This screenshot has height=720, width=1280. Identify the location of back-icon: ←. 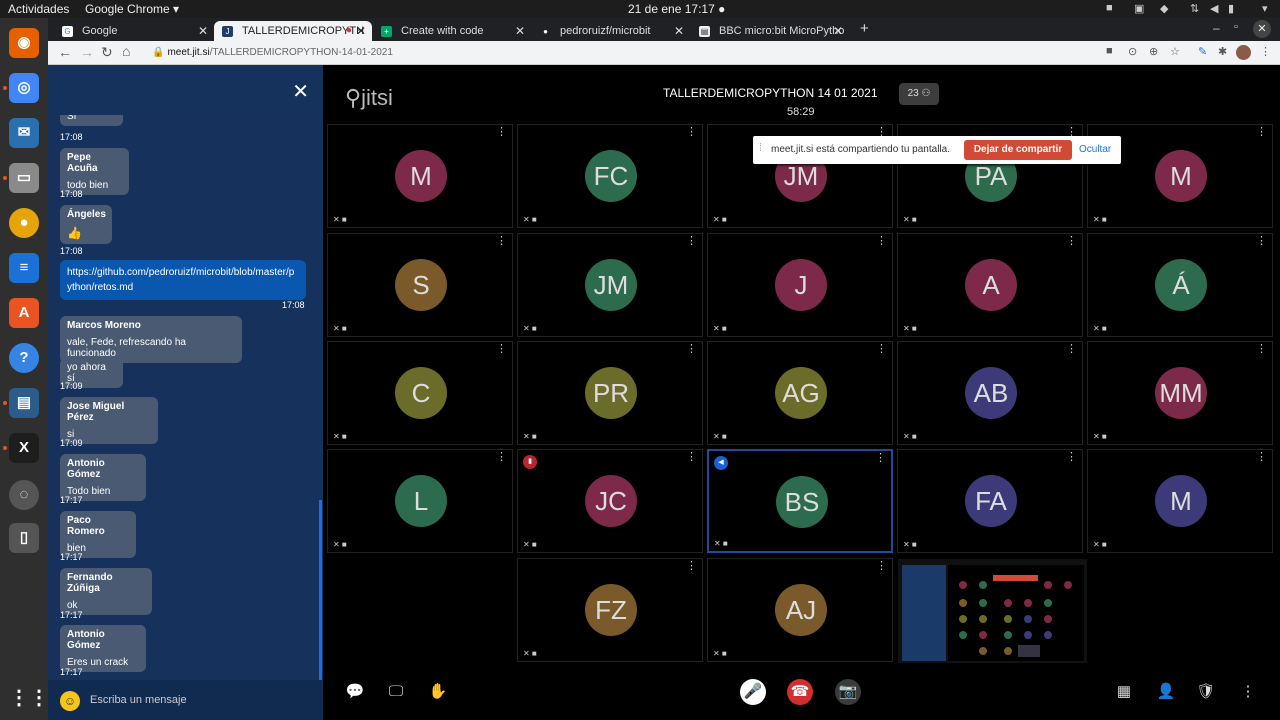
(65, 52).